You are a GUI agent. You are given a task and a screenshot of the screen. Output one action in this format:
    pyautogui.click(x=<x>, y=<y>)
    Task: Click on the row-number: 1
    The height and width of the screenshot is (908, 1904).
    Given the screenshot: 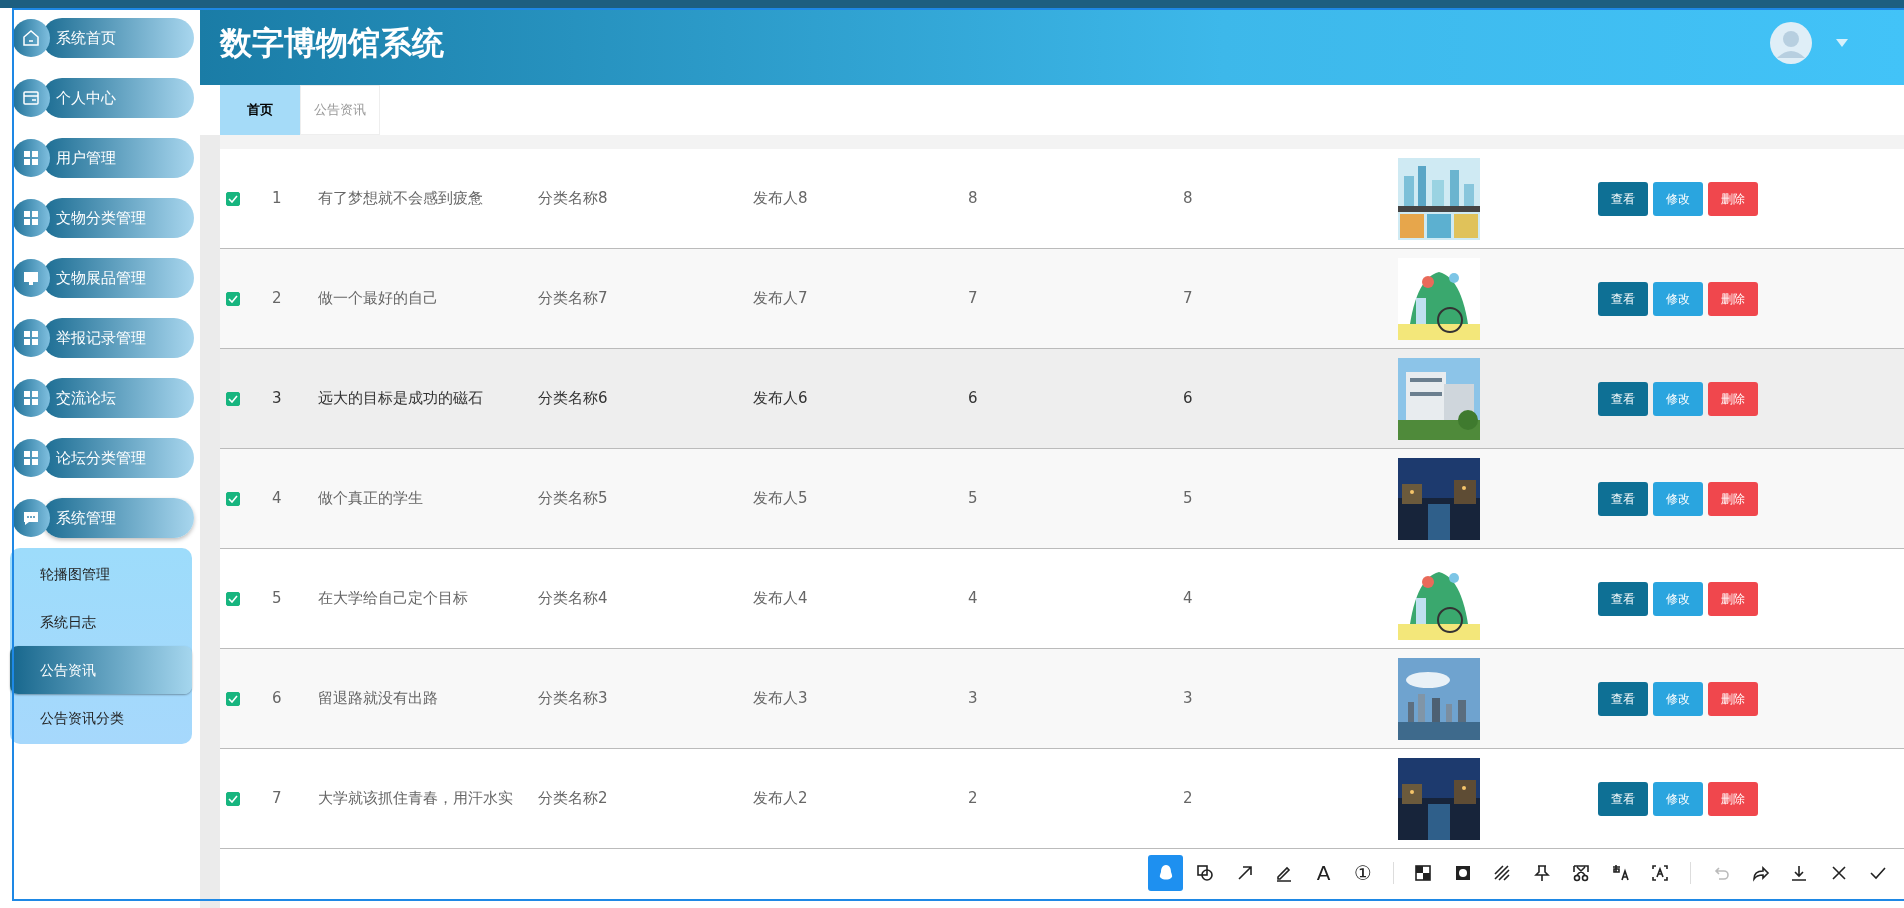 What is the action you would take?
    pyautogui.click(x=277, y=198)
    